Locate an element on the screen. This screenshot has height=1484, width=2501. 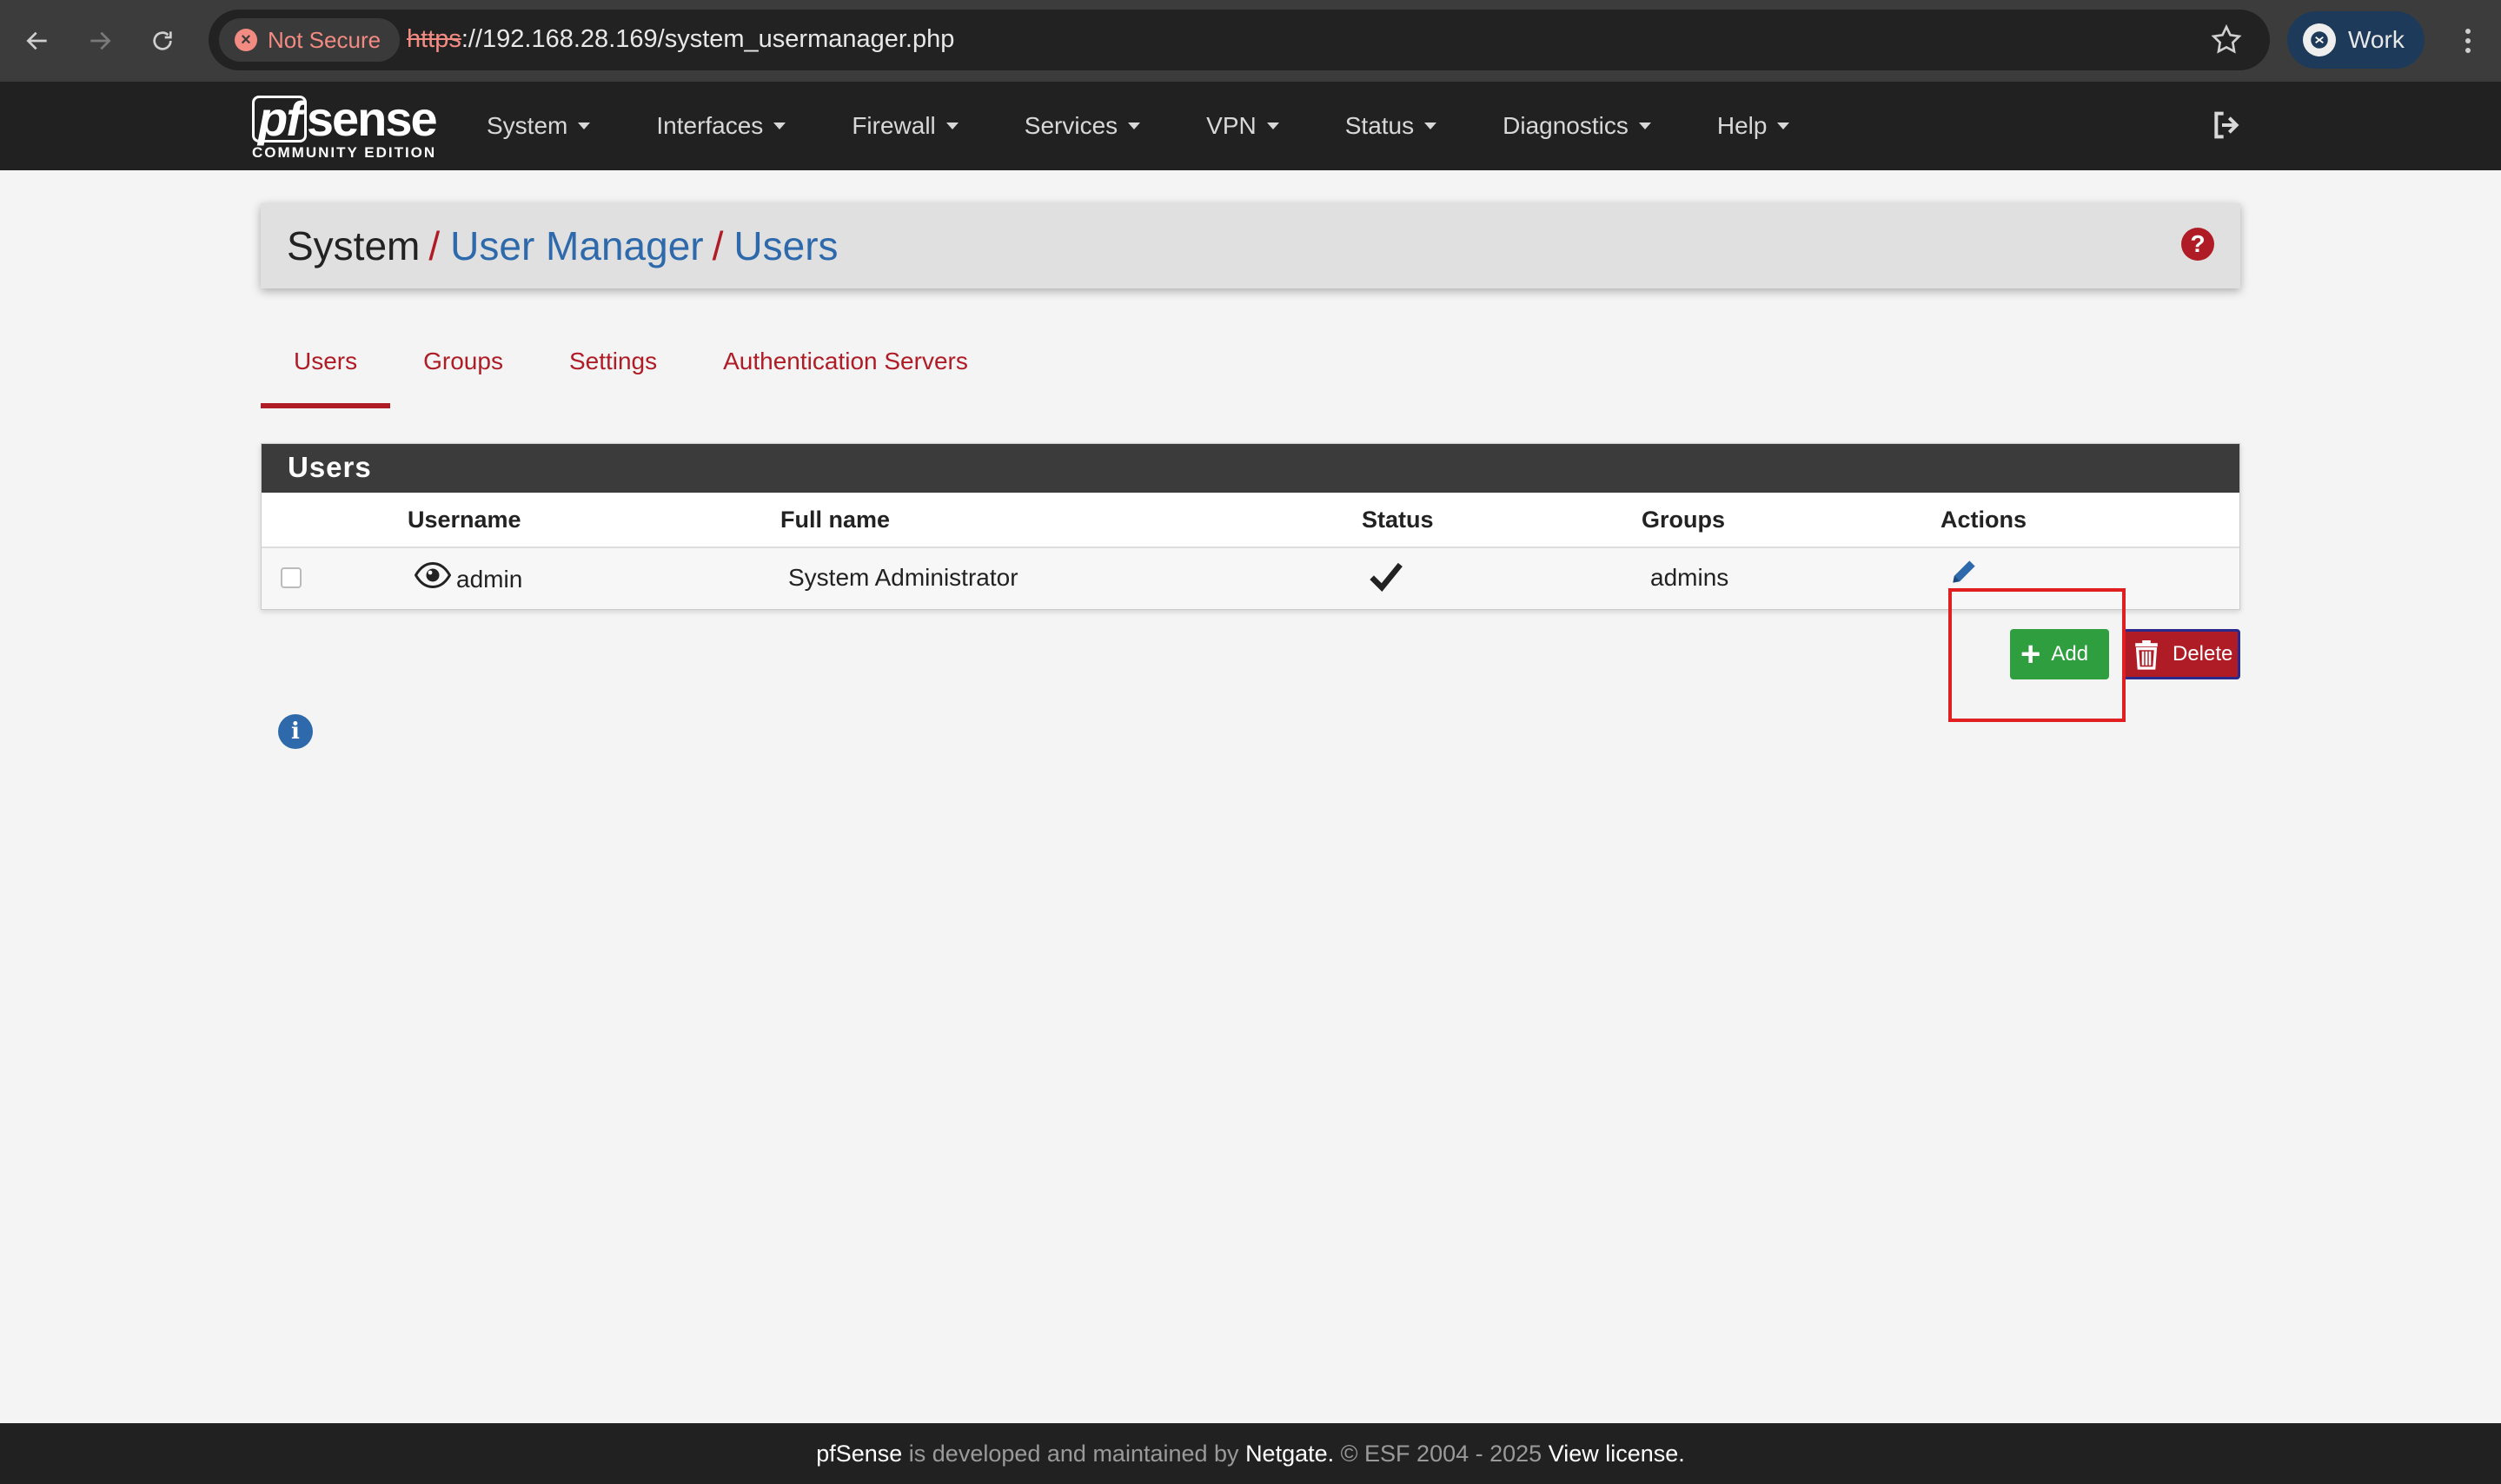
url-scheme: https is located at coordinates (434, 39).